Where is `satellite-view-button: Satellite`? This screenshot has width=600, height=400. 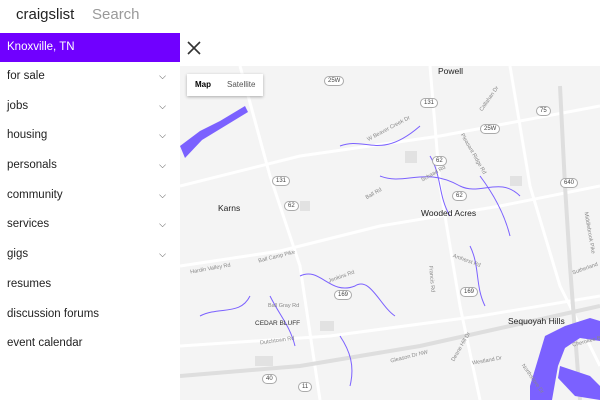 satellite-view-button: Satellite is located at coordinates (241, 85).